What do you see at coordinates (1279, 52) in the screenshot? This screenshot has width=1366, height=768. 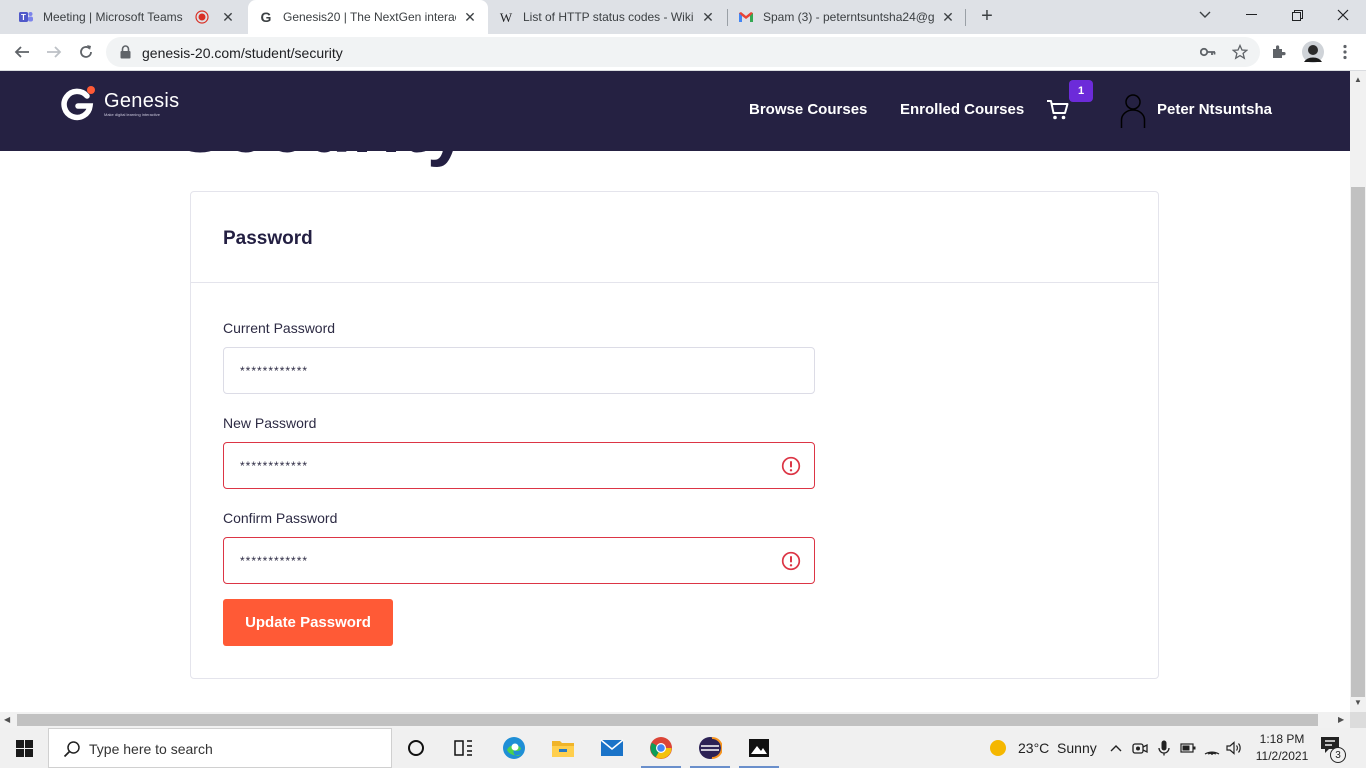 I see `extensions-puzzle-icon` at bounding box center [1279, 52].